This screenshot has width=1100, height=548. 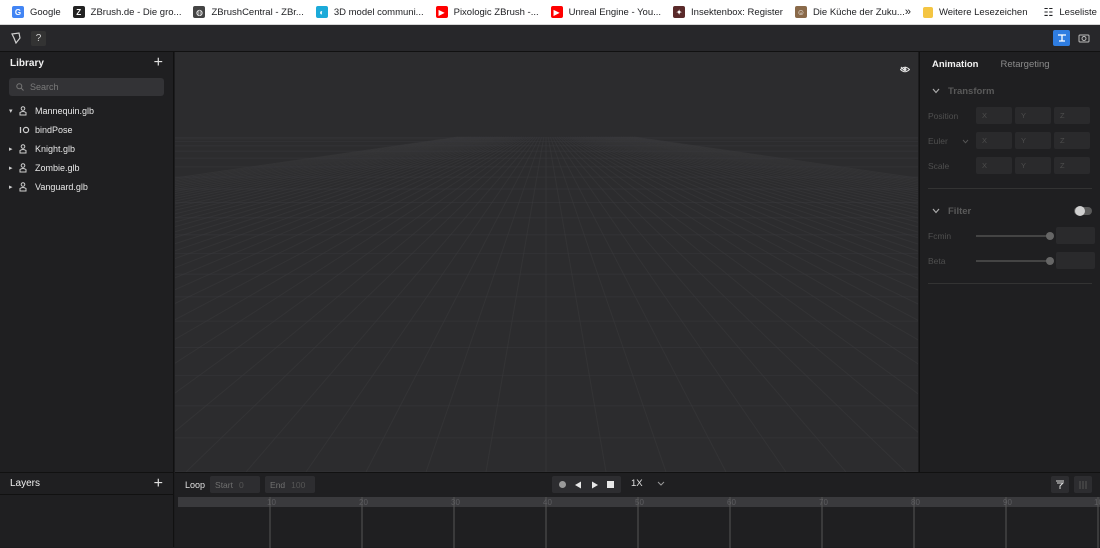 What do you see at coordinates (960, 211) in the screenshot?
I see `filter-title: Filter` at bounding box center [960, 211].